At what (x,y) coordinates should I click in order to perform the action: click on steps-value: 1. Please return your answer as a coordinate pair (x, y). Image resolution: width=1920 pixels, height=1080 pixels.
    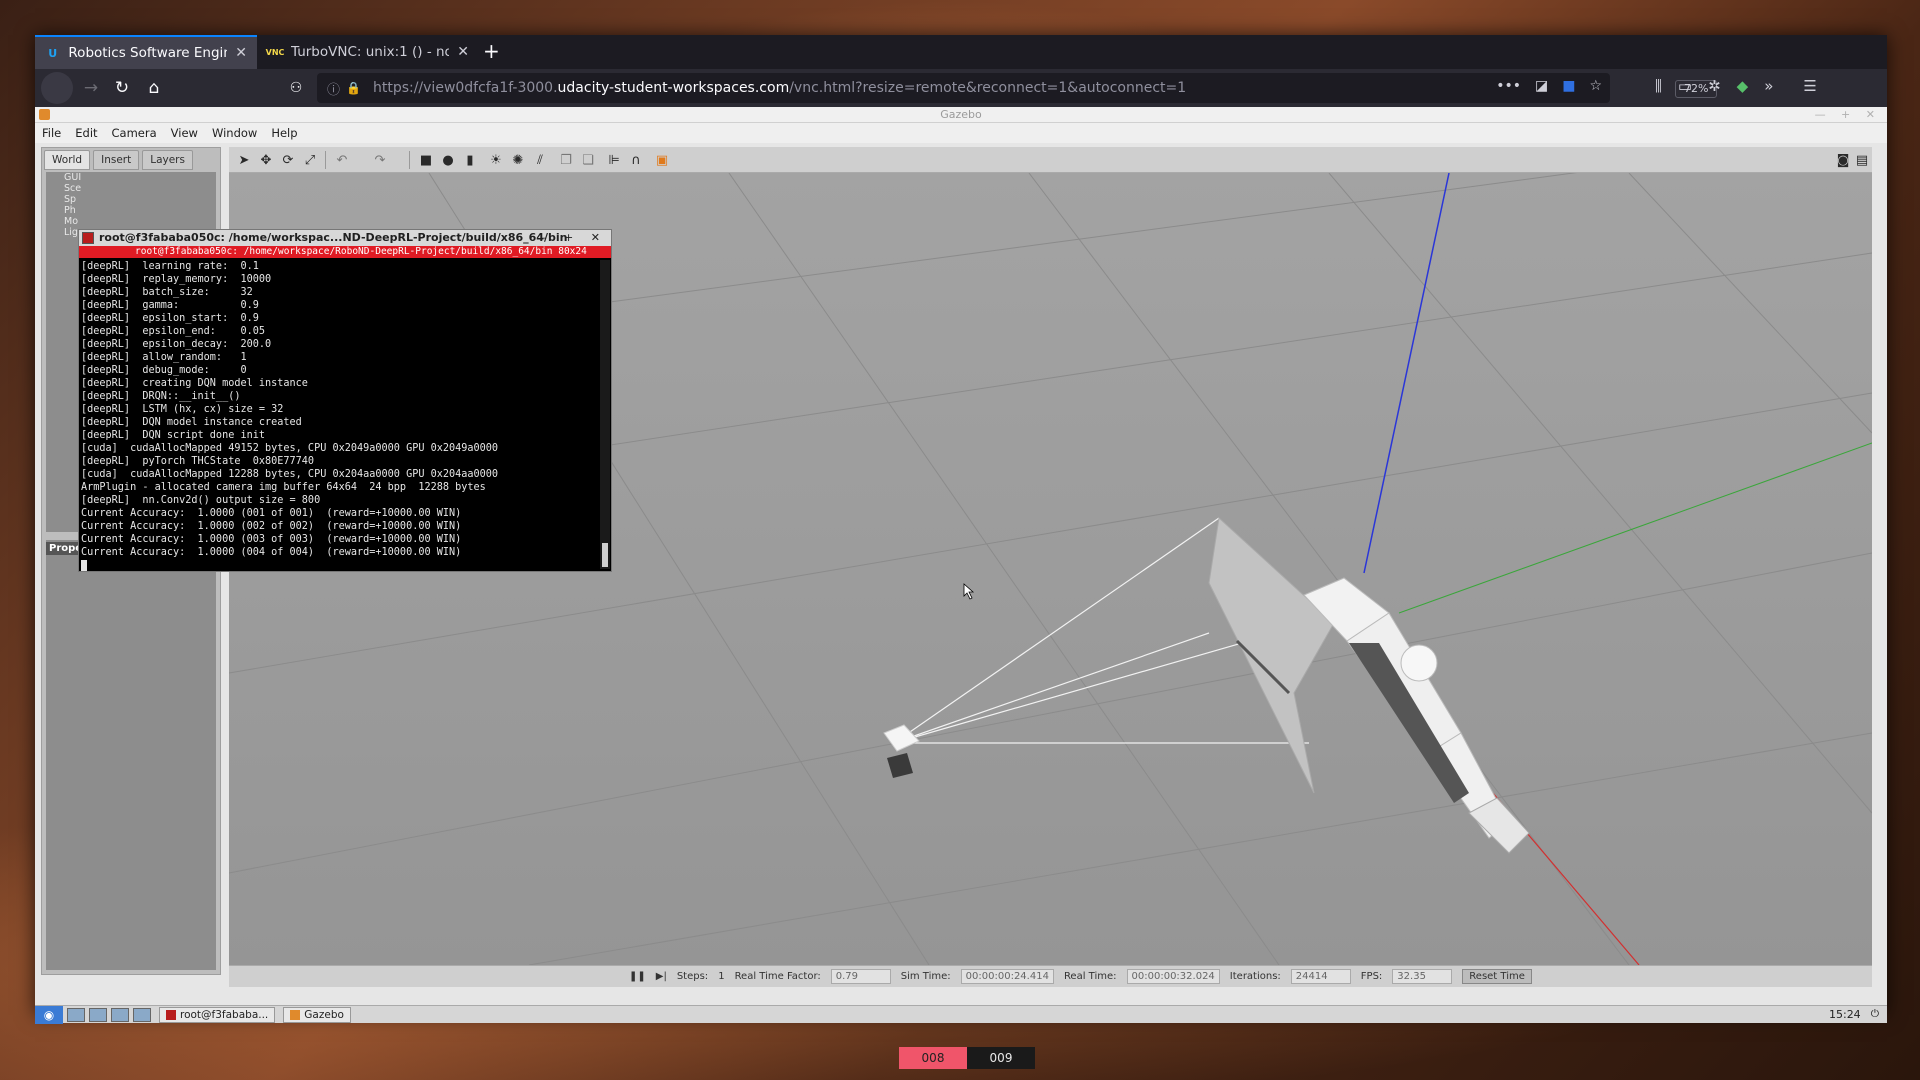
    Looking at the image, I should click on (721, 976).